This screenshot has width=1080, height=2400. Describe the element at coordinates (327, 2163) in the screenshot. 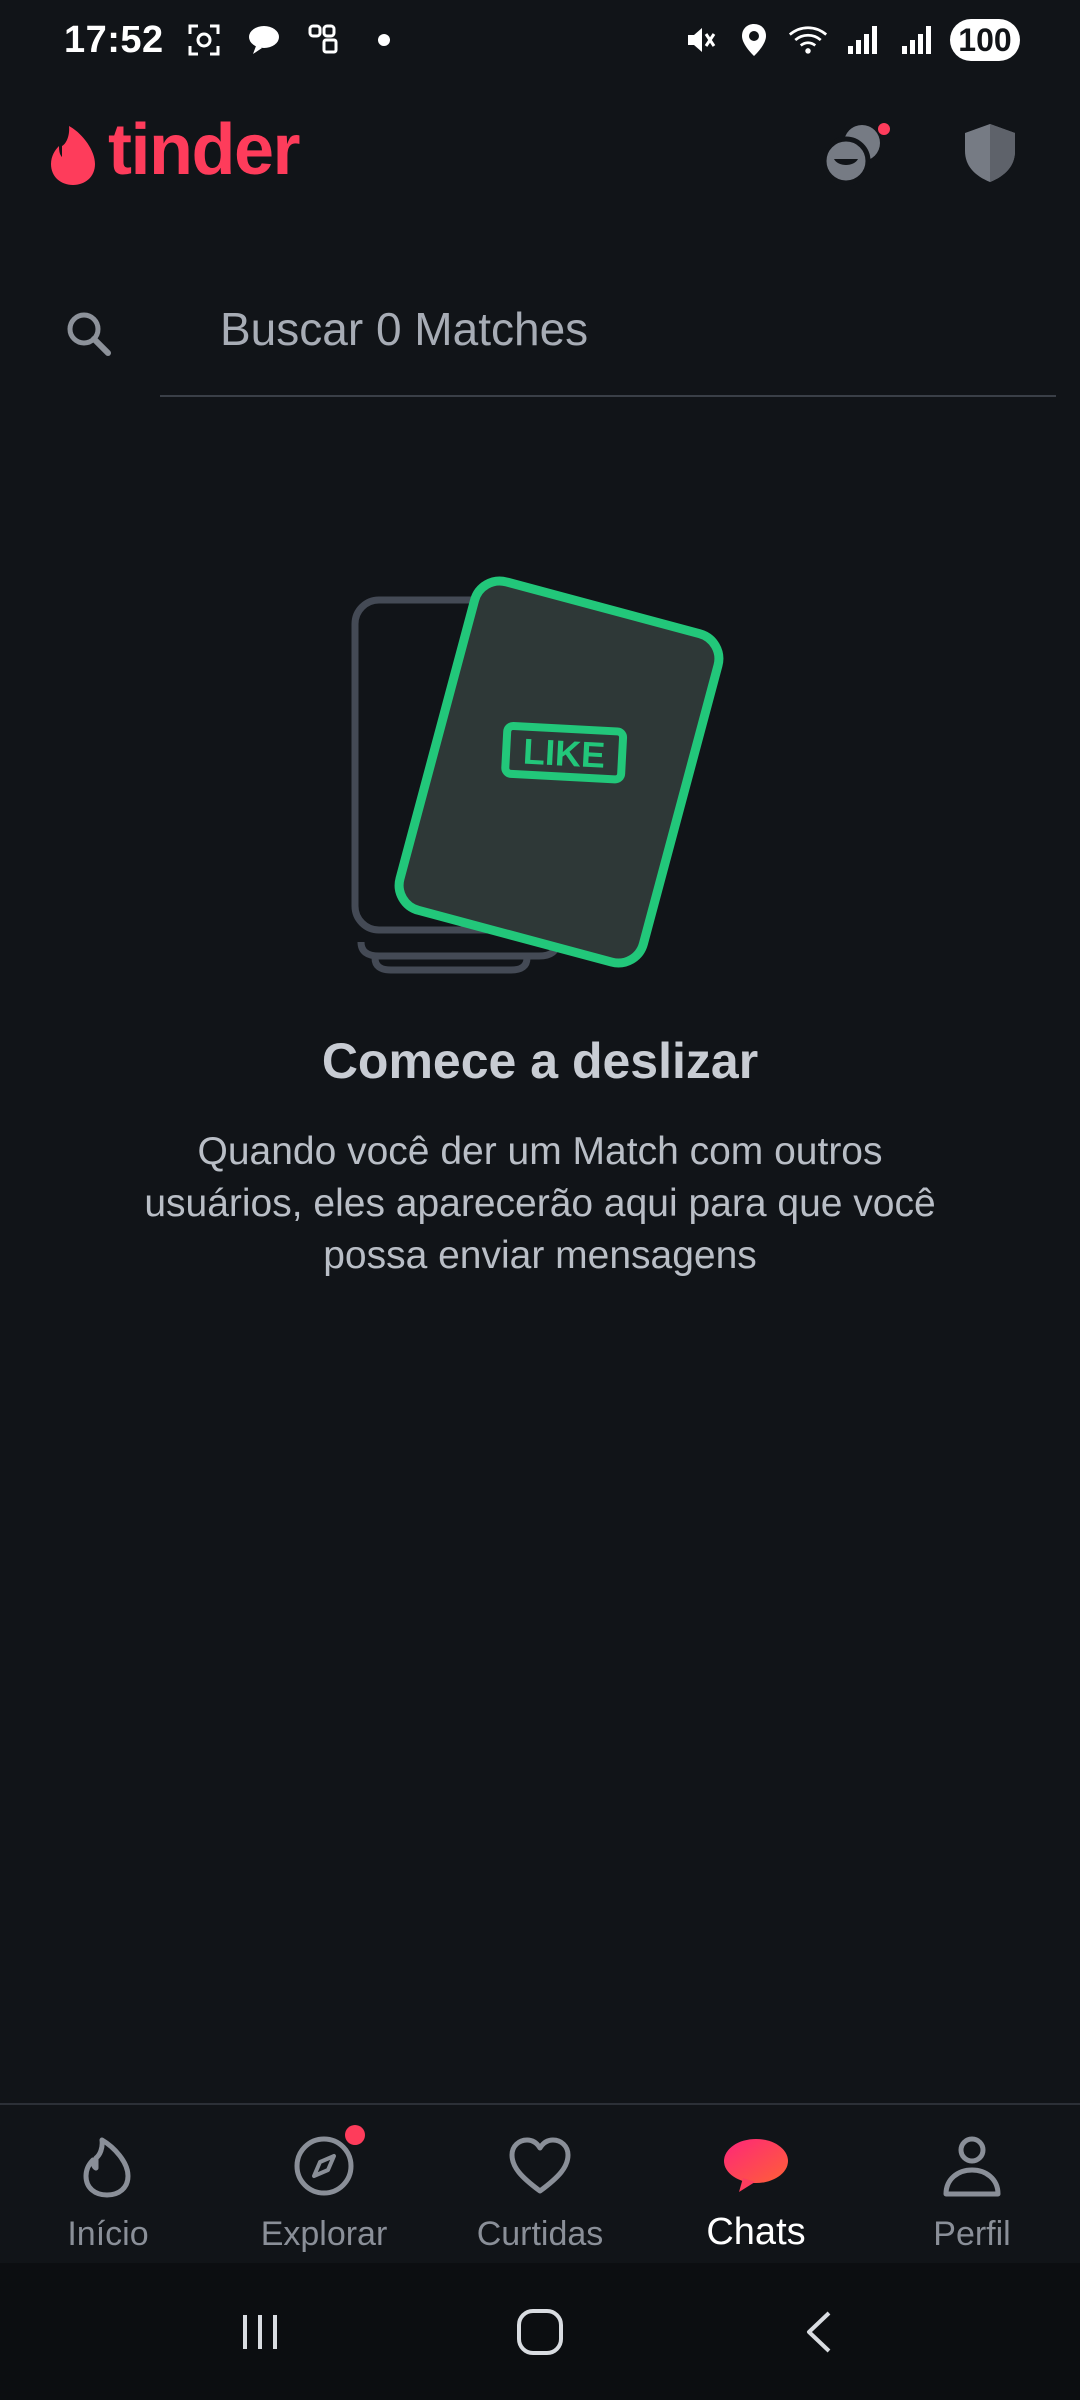

I see `compass-icon` at that location.